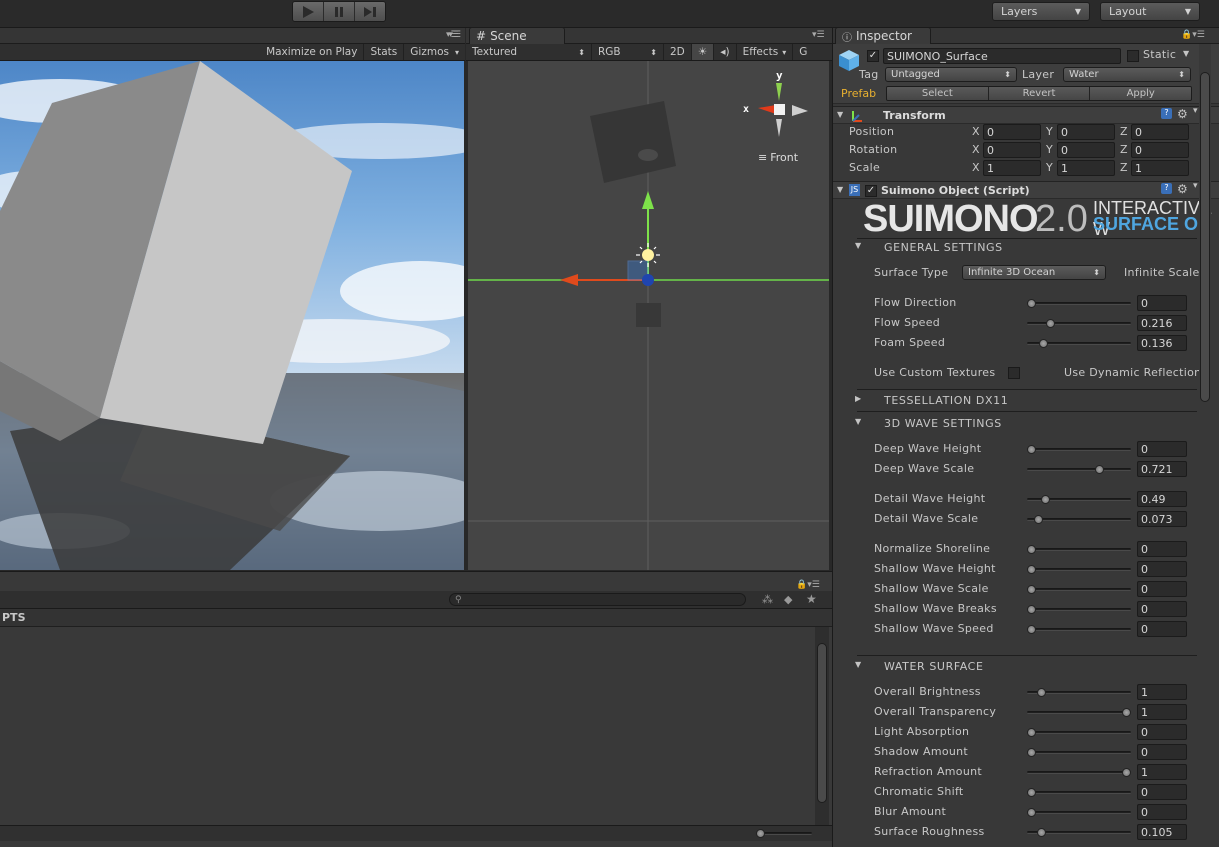  I want to click on script-help-icon: ?, so click(1166, 188).